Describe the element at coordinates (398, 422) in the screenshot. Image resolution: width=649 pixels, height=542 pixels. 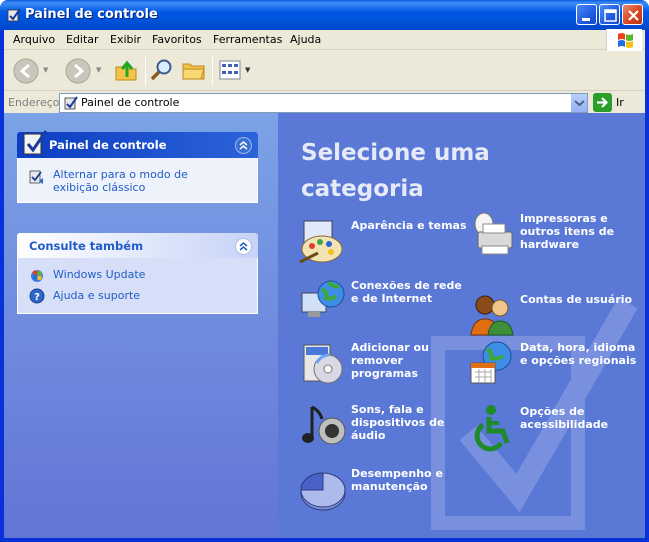
I see `category-label: Sons, fala e dispositivos de áudio` at that location.